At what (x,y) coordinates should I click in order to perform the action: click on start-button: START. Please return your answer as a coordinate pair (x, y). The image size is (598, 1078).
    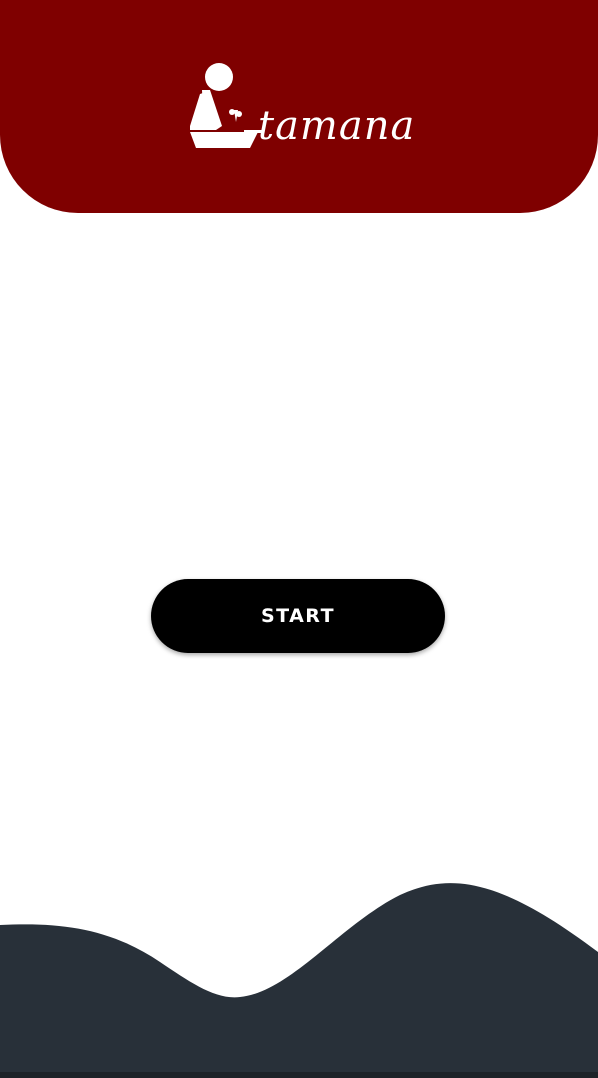
    Looking at the image, I should click on (298, 616).